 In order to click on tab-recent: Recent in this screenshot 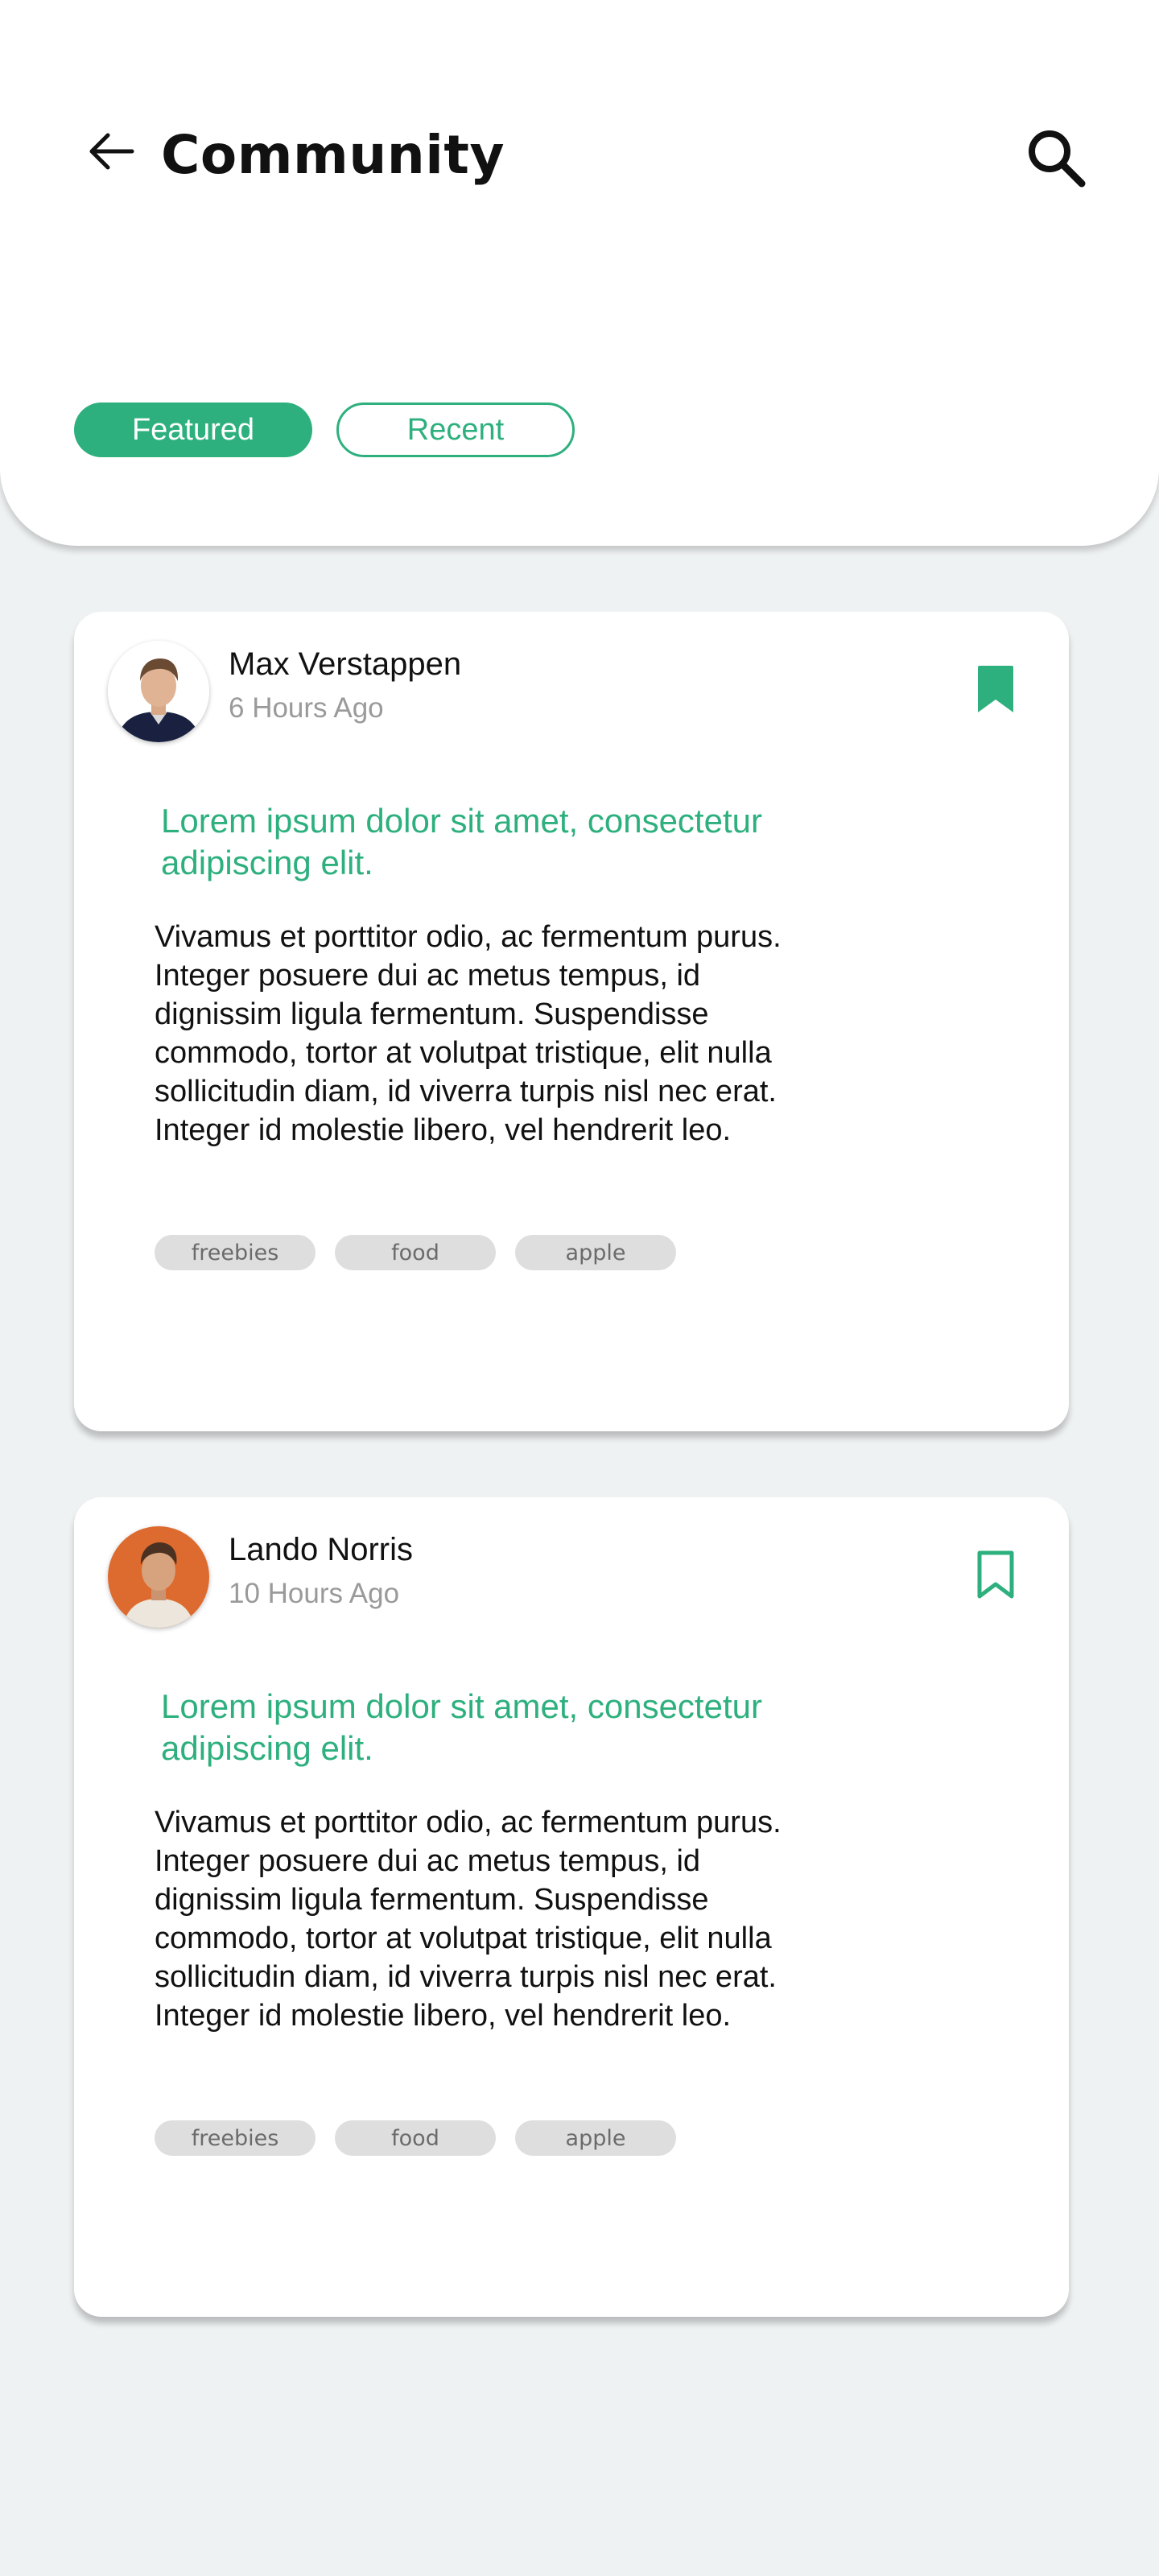, I will do `click(455, 429)`.